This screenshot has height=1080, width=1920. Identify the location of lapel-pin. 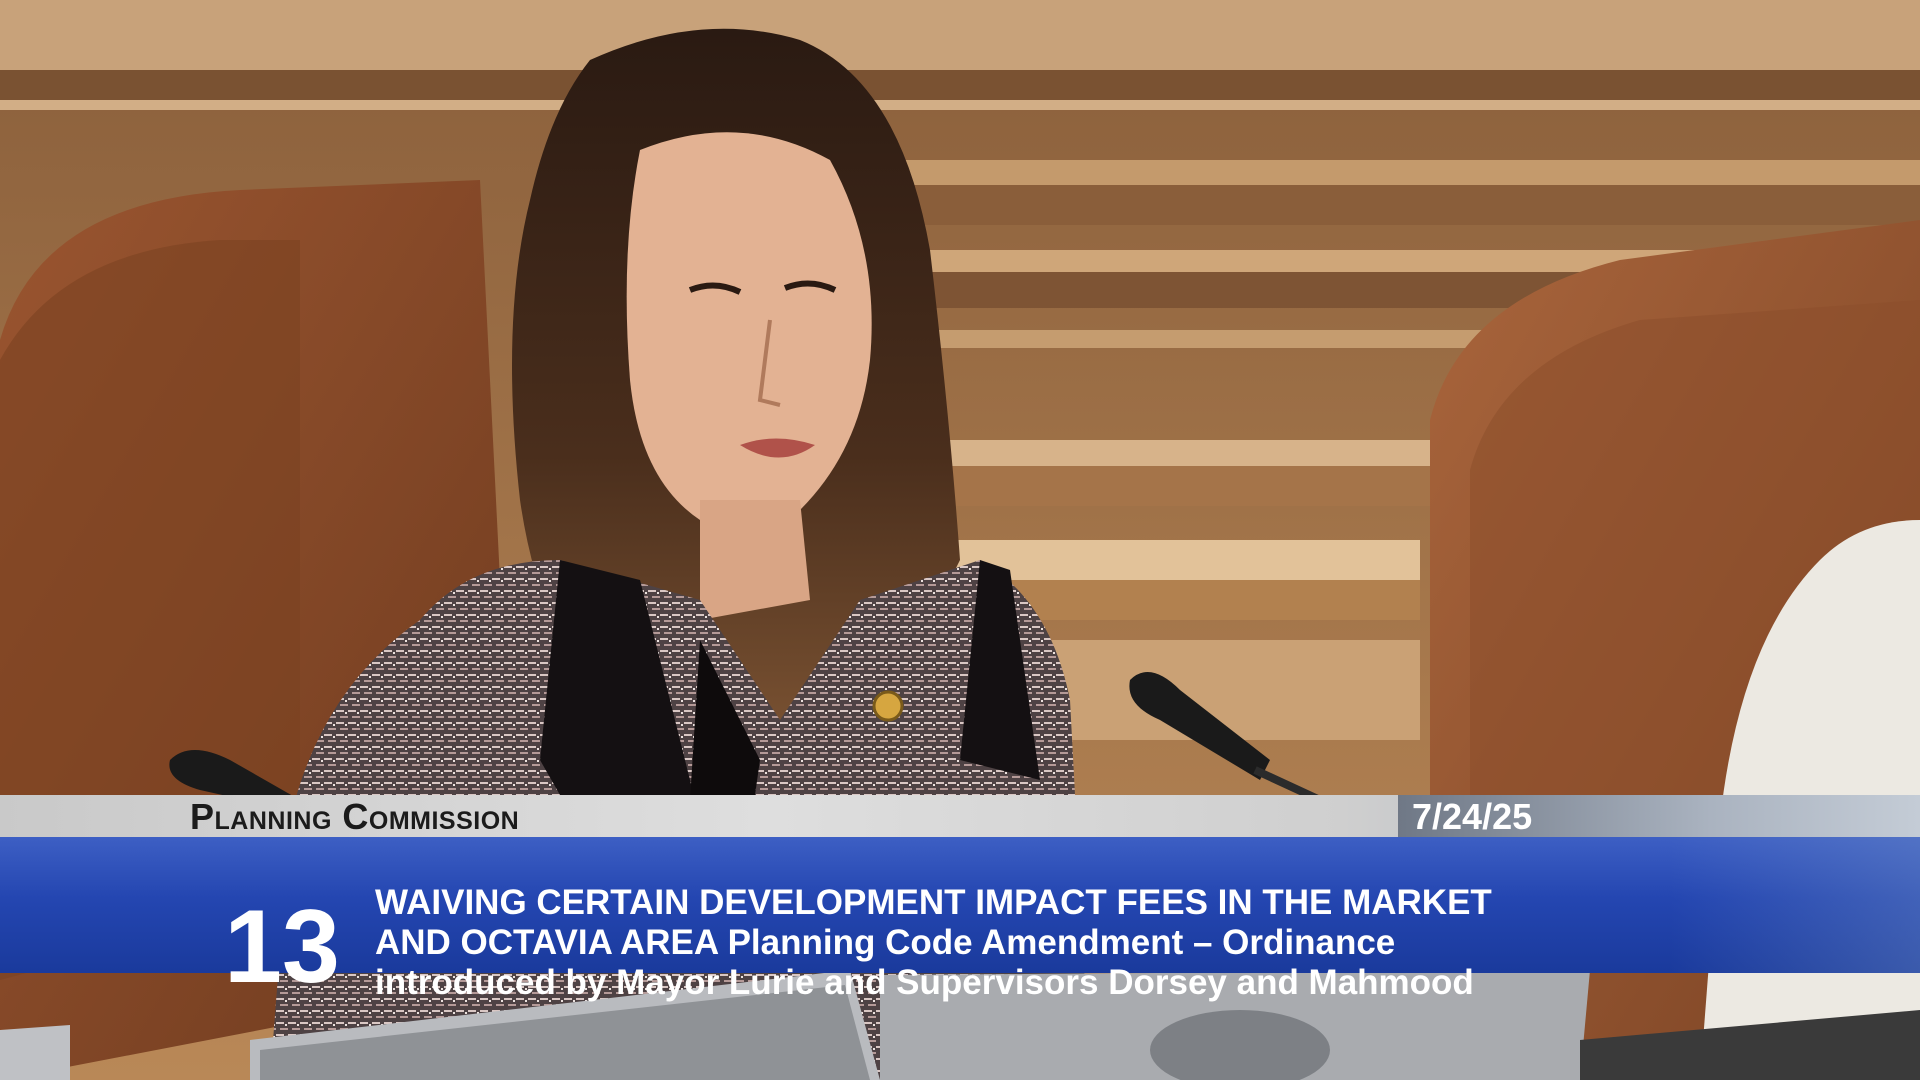
(888, 706).